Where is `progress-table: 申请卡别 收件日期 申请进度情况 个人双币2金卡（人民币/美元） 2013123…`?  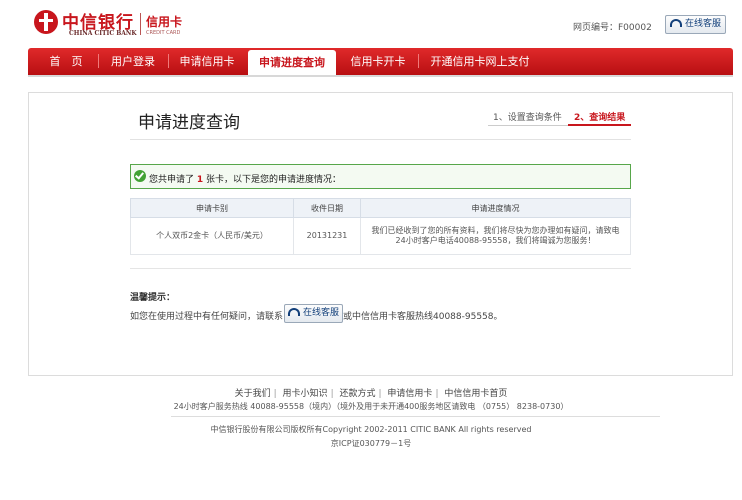 progress-table: 申请卡别 收件日期 申请进度情况 个人双币2金卡（人民币/美元） 2013123… is located at coordinates (380, 226).